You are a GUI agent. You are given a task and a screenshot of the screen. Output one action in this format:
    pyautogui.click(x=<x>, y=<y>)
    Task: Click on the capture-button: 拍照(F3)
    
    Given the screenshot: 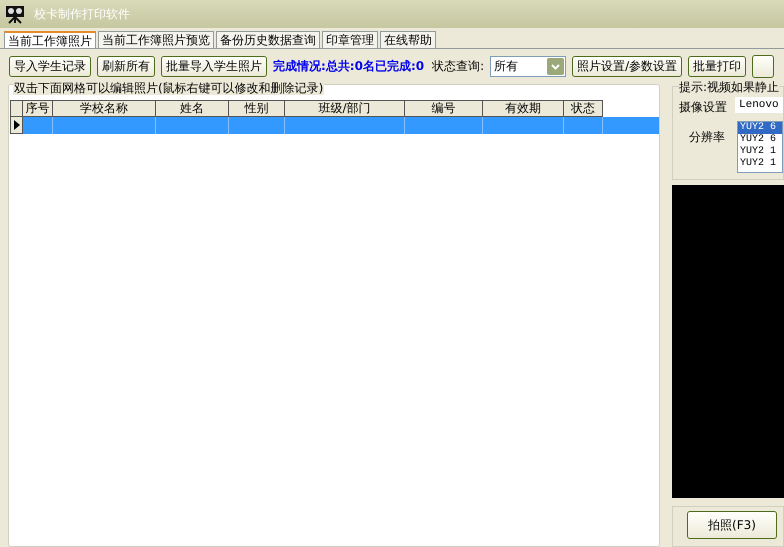 What is the action you would take?
    pyautogui.click(x=732, y=525)
    